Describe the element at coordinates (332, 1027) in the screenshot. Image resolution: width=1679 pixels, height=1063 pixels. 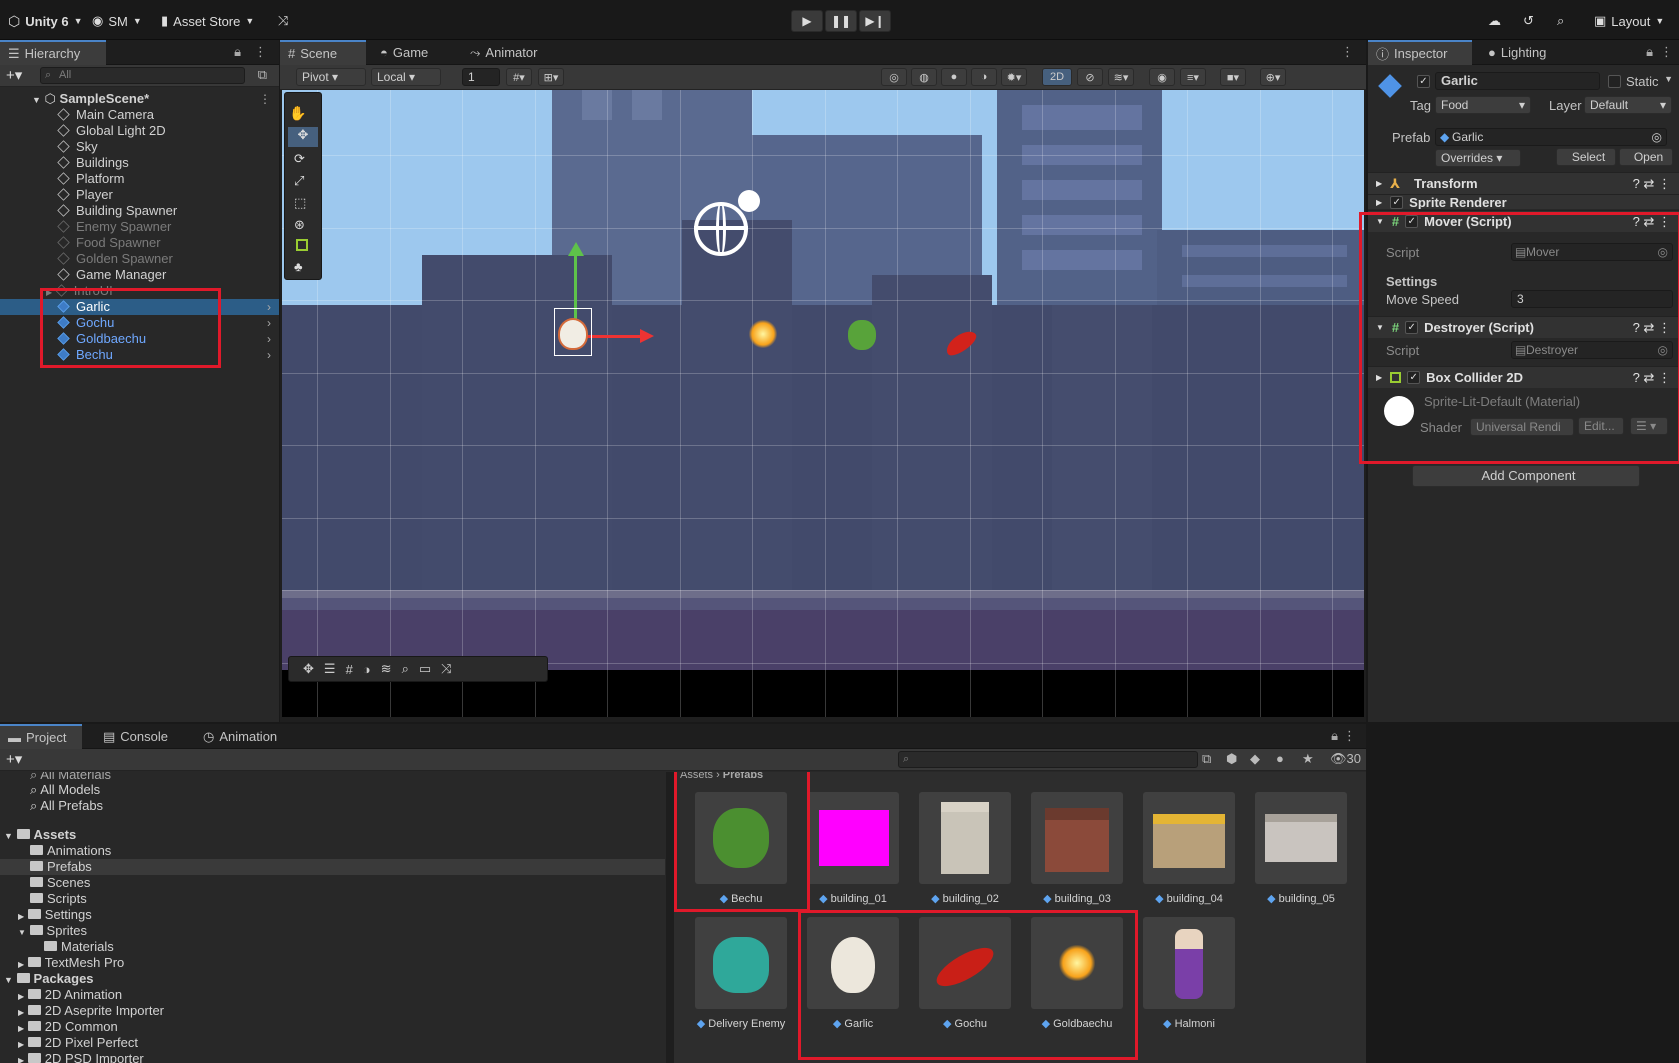
I see `list-item: ▶ 2D Common` at that location.